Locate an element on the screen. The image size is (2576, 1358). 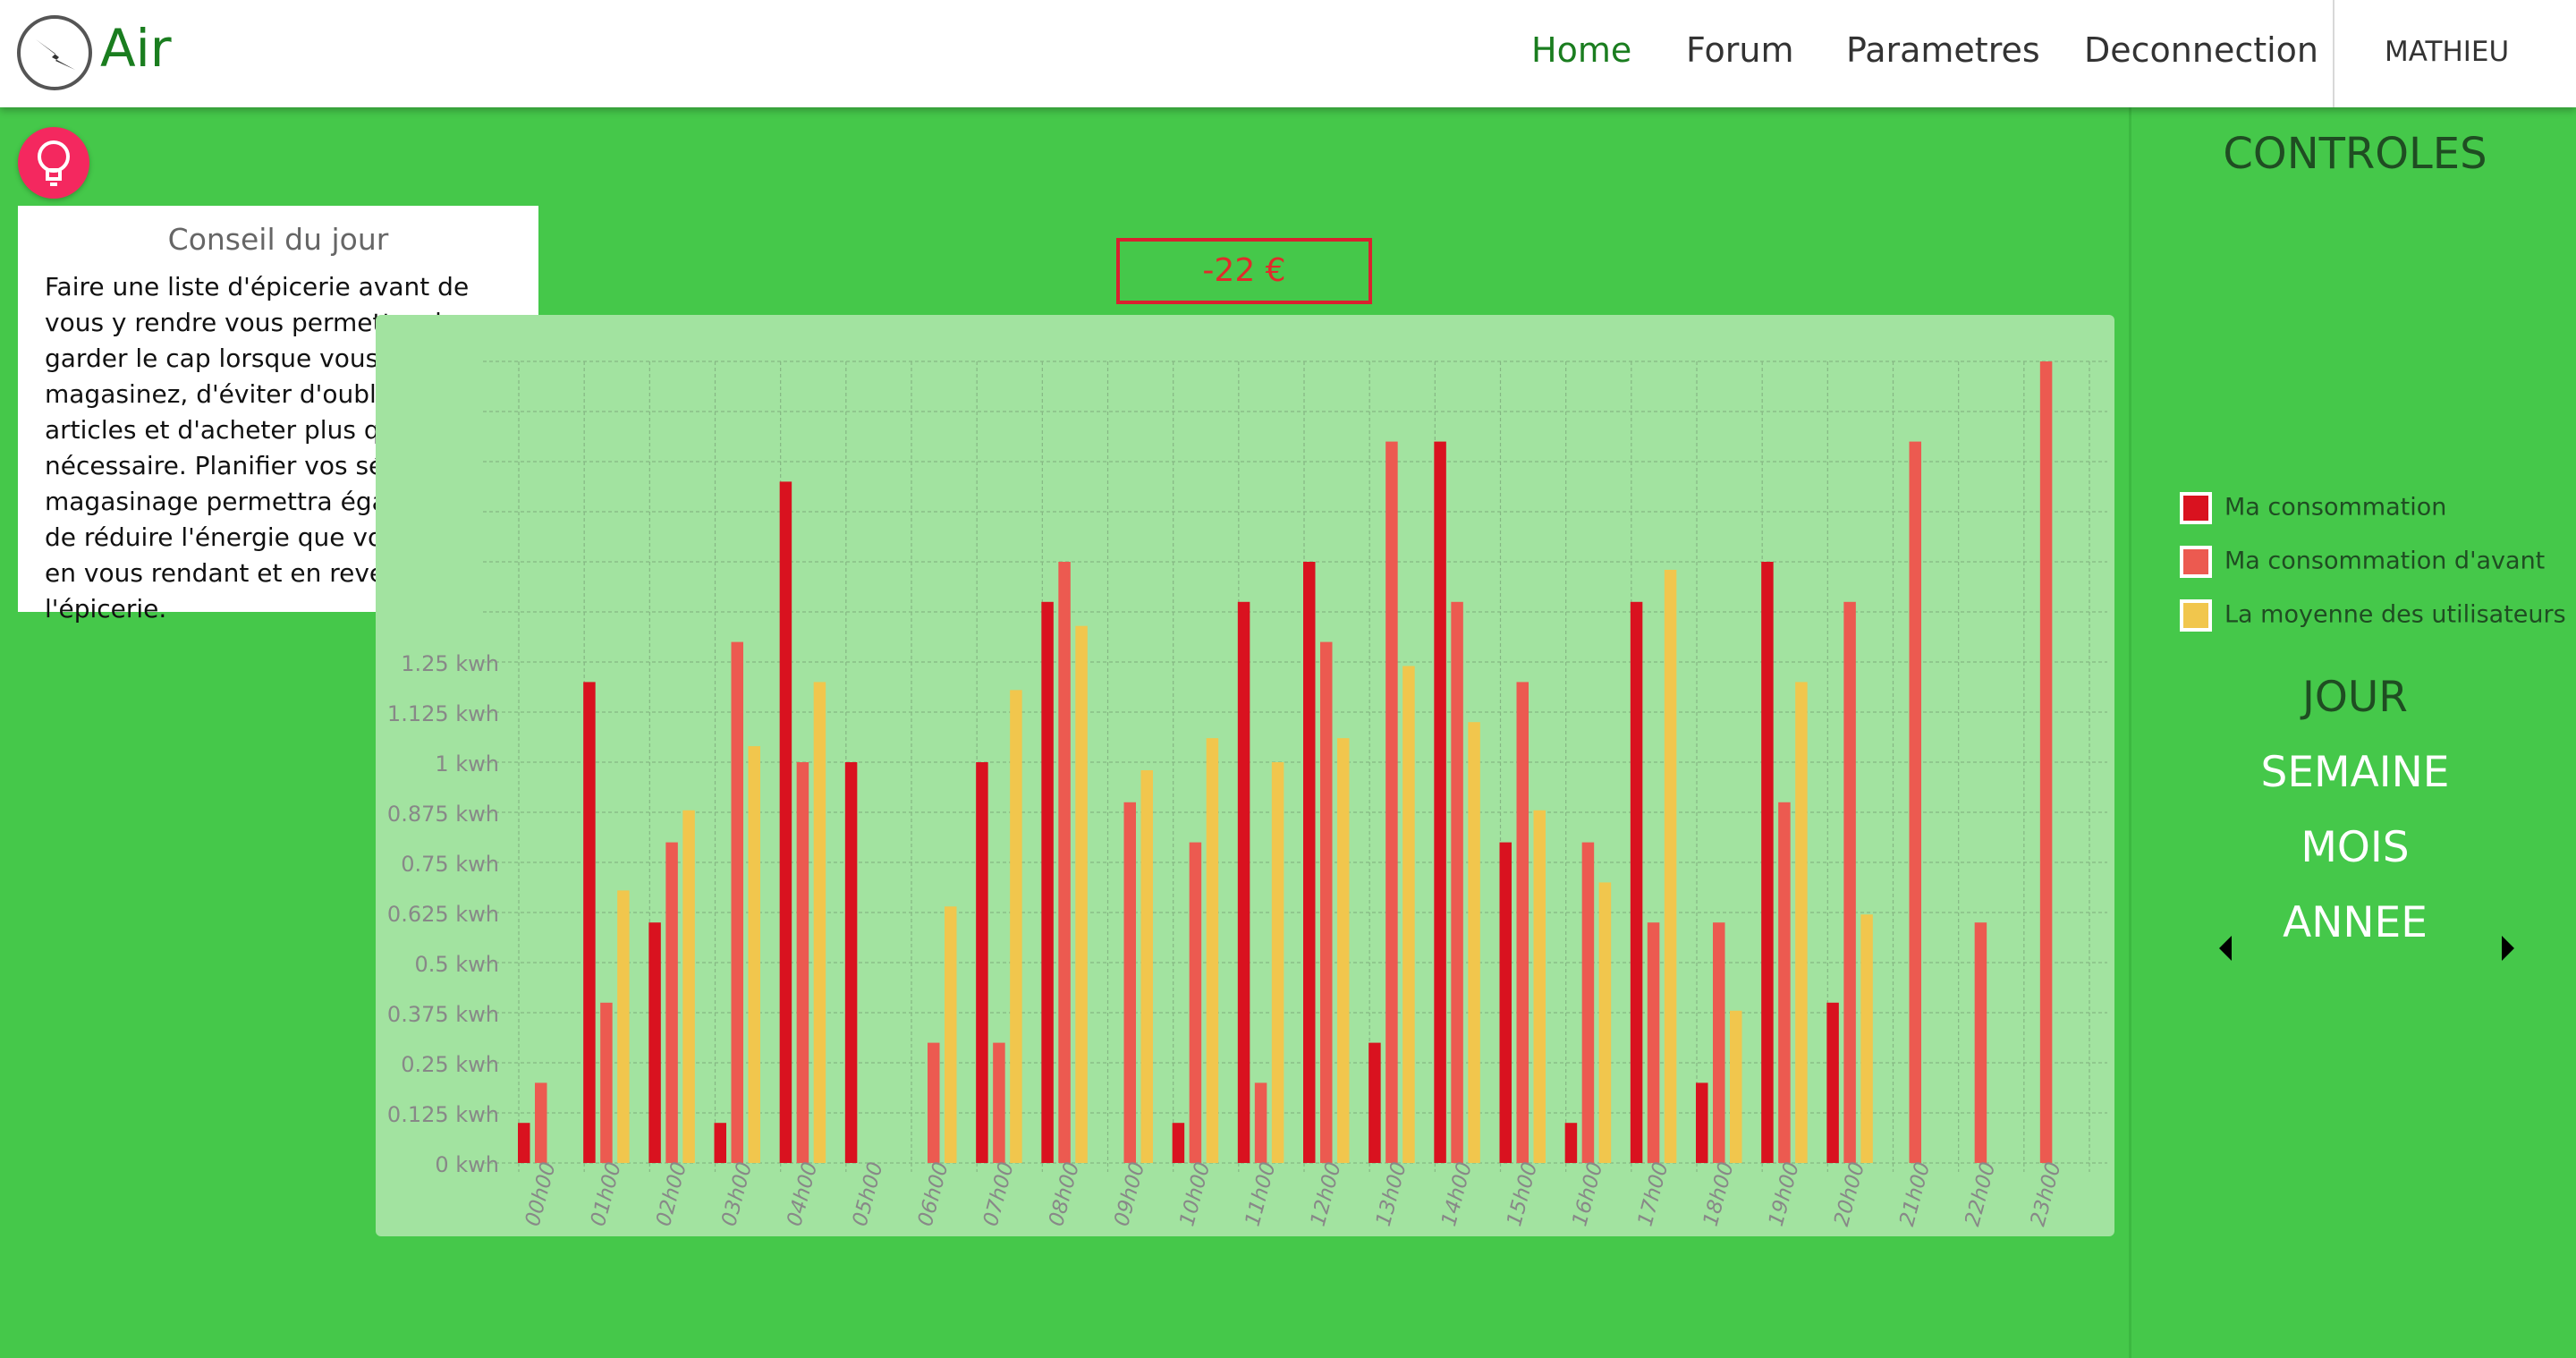
lightbulb-glyph is located at coordinates (54, 163).